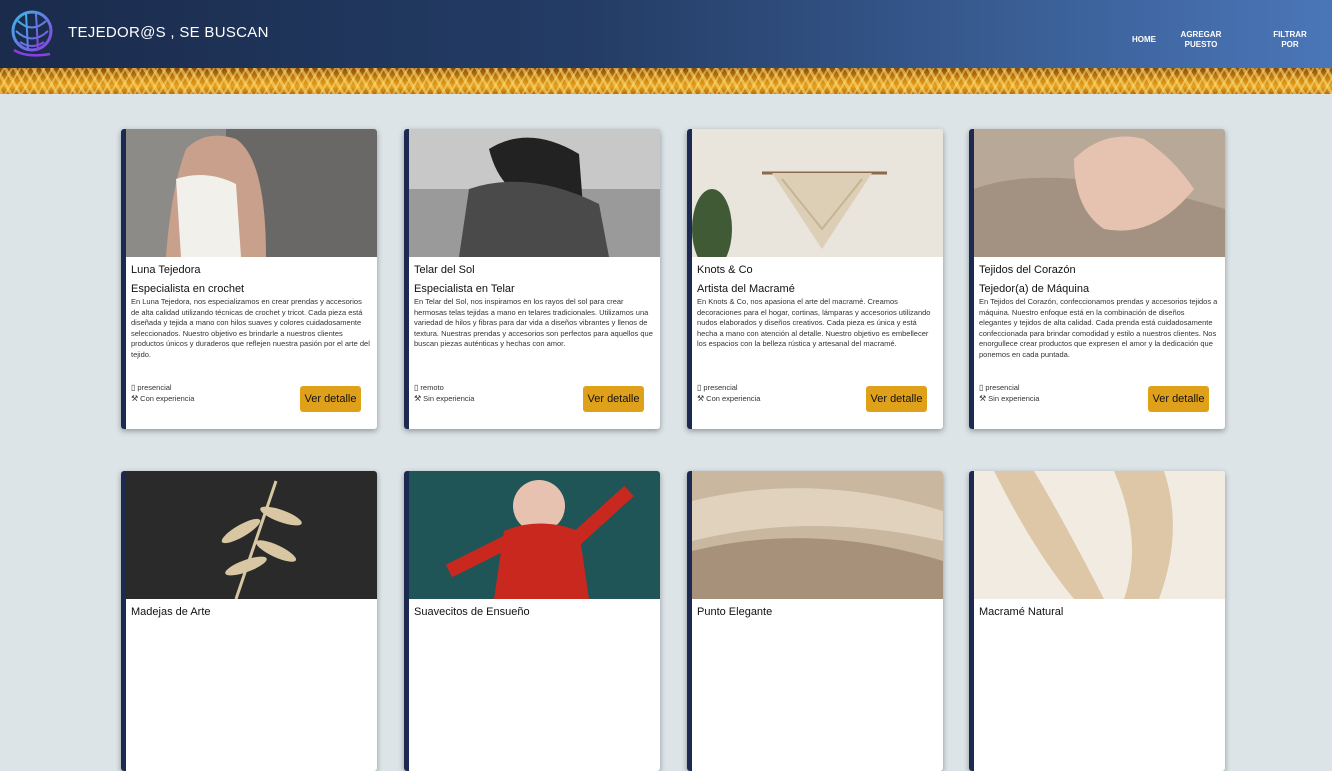  What do you see at coordinates (1144, 40) in the screenshot?
I see `nav-home-link: HOME` at bounding box center [1144, 40].